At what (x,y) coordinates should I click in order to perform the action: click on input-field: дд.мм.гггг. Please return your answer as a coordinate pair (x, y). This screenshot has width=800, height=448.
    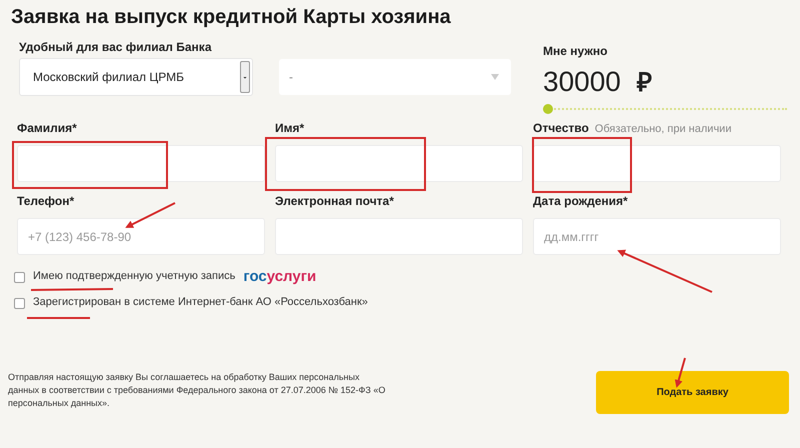
    Looking at the image, I should click on (657, 236).